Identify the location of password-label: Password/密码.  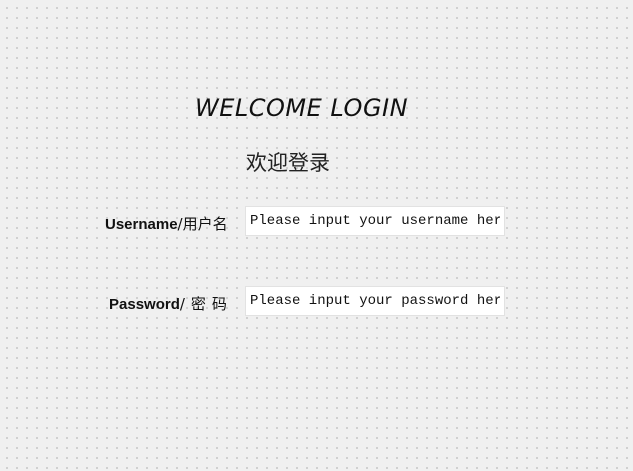
(171, 303).